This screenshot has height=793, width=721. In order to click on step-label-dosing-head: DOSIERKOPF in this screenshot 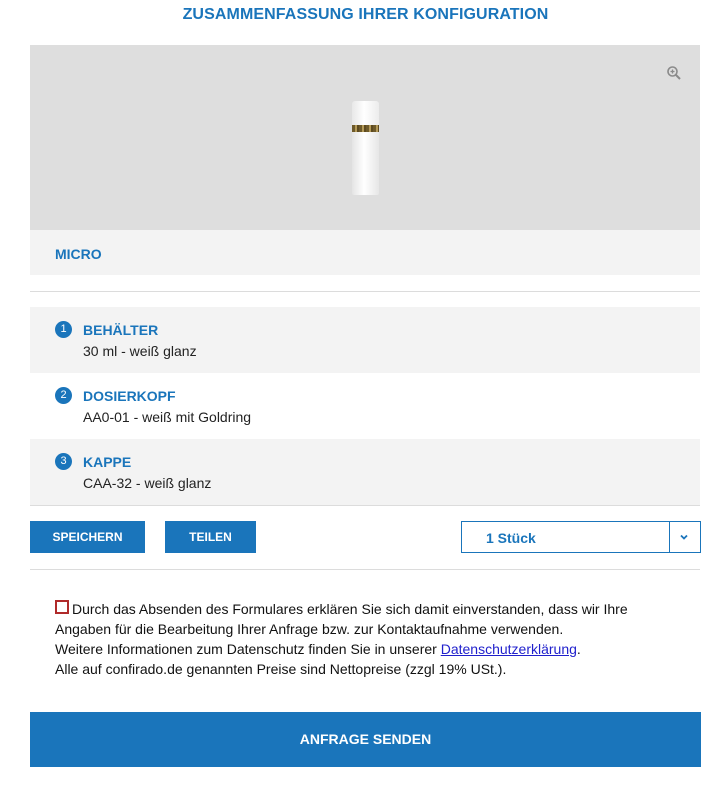, I will do `click(129, 396)`.